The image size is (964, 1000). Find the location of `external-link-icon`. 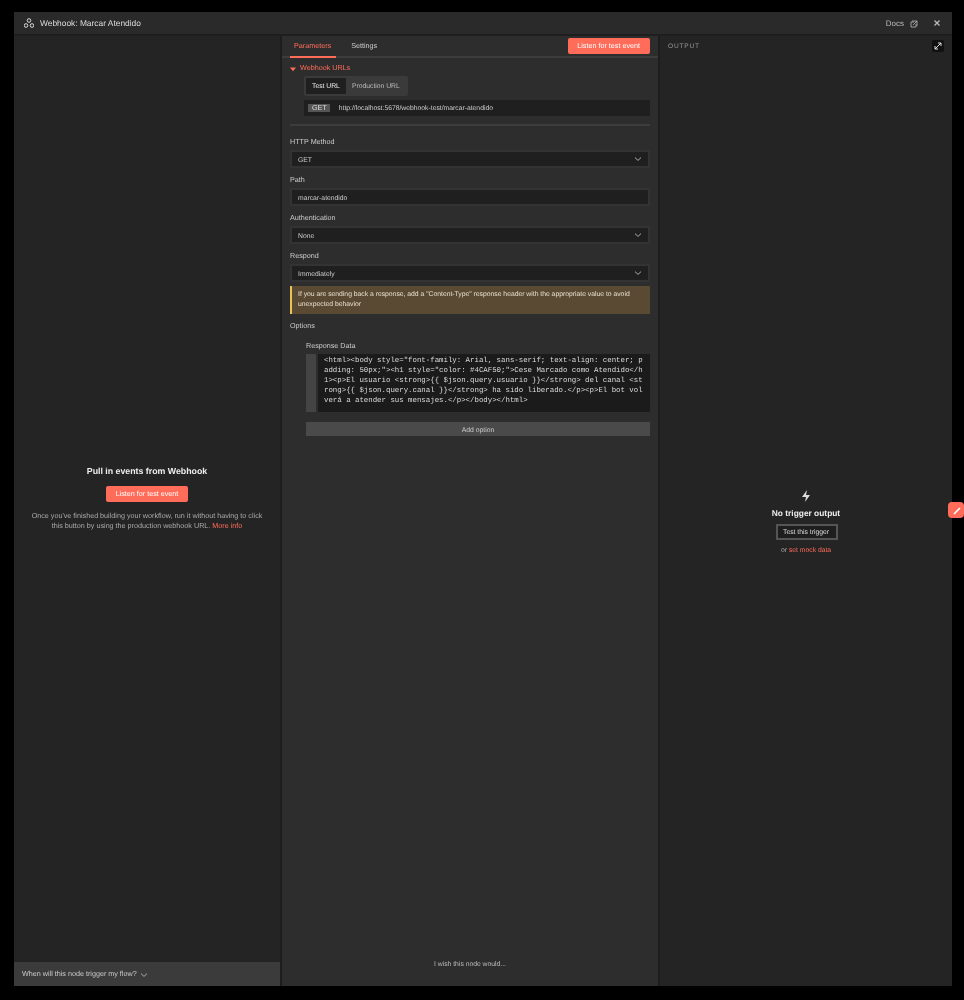

external-link-icon is located at coordinates (914, 23).